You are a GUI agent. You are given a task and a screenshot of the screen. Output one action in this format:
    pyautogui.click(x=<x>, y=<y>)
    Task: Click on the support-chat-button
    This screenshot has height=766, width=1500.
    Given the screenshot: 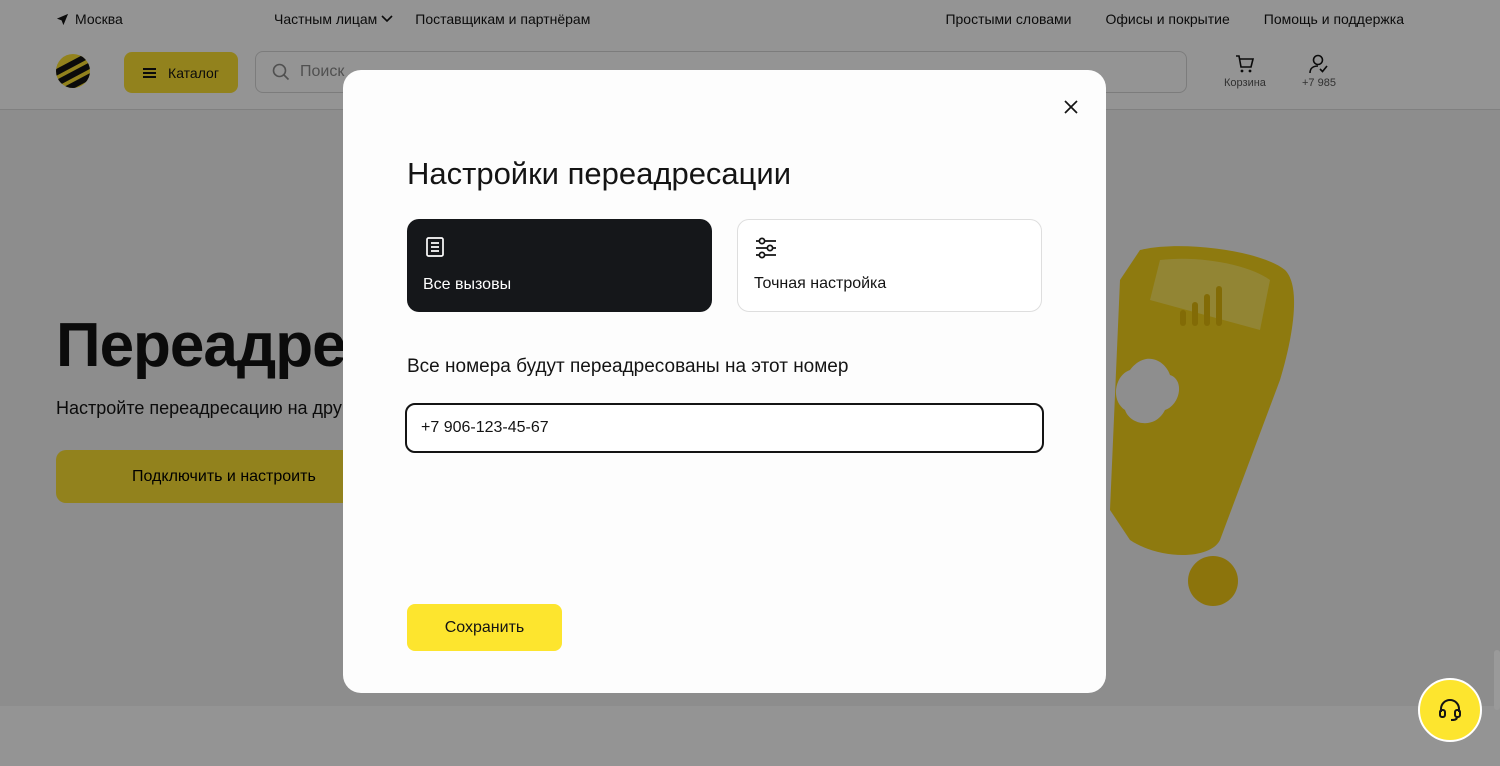 What is the action you would take?
    pyautogui.click(x=1450, y=710)
    